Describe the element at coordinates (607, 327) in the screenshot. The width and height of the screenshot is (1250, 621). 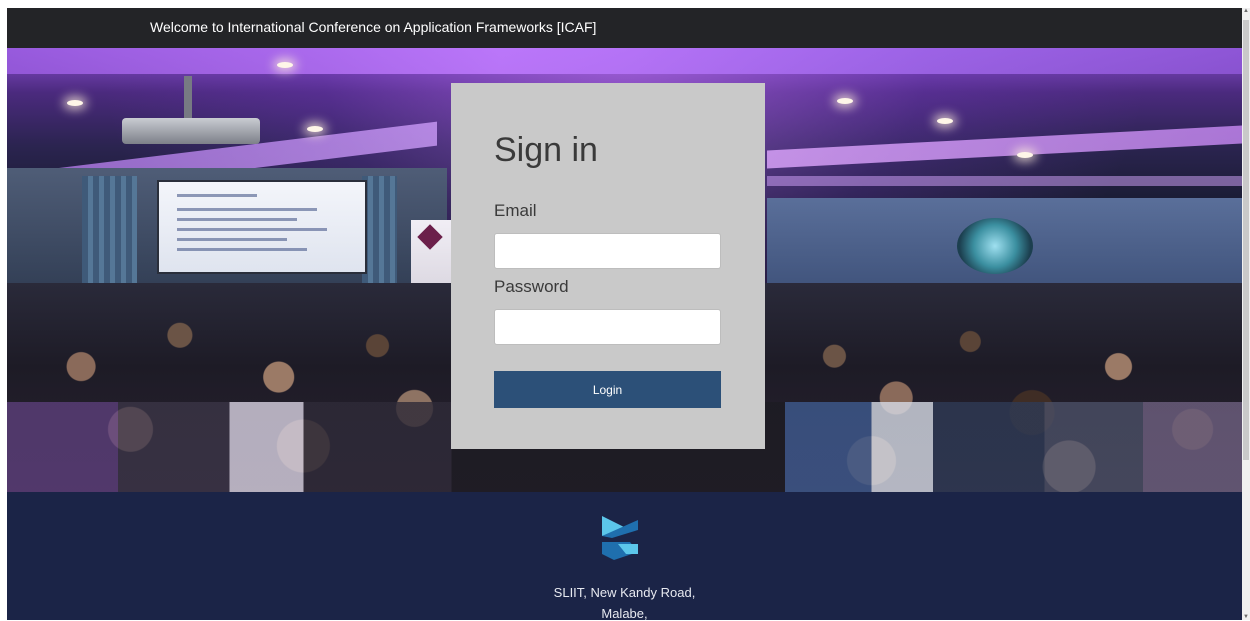
I see `password-field` at that location.